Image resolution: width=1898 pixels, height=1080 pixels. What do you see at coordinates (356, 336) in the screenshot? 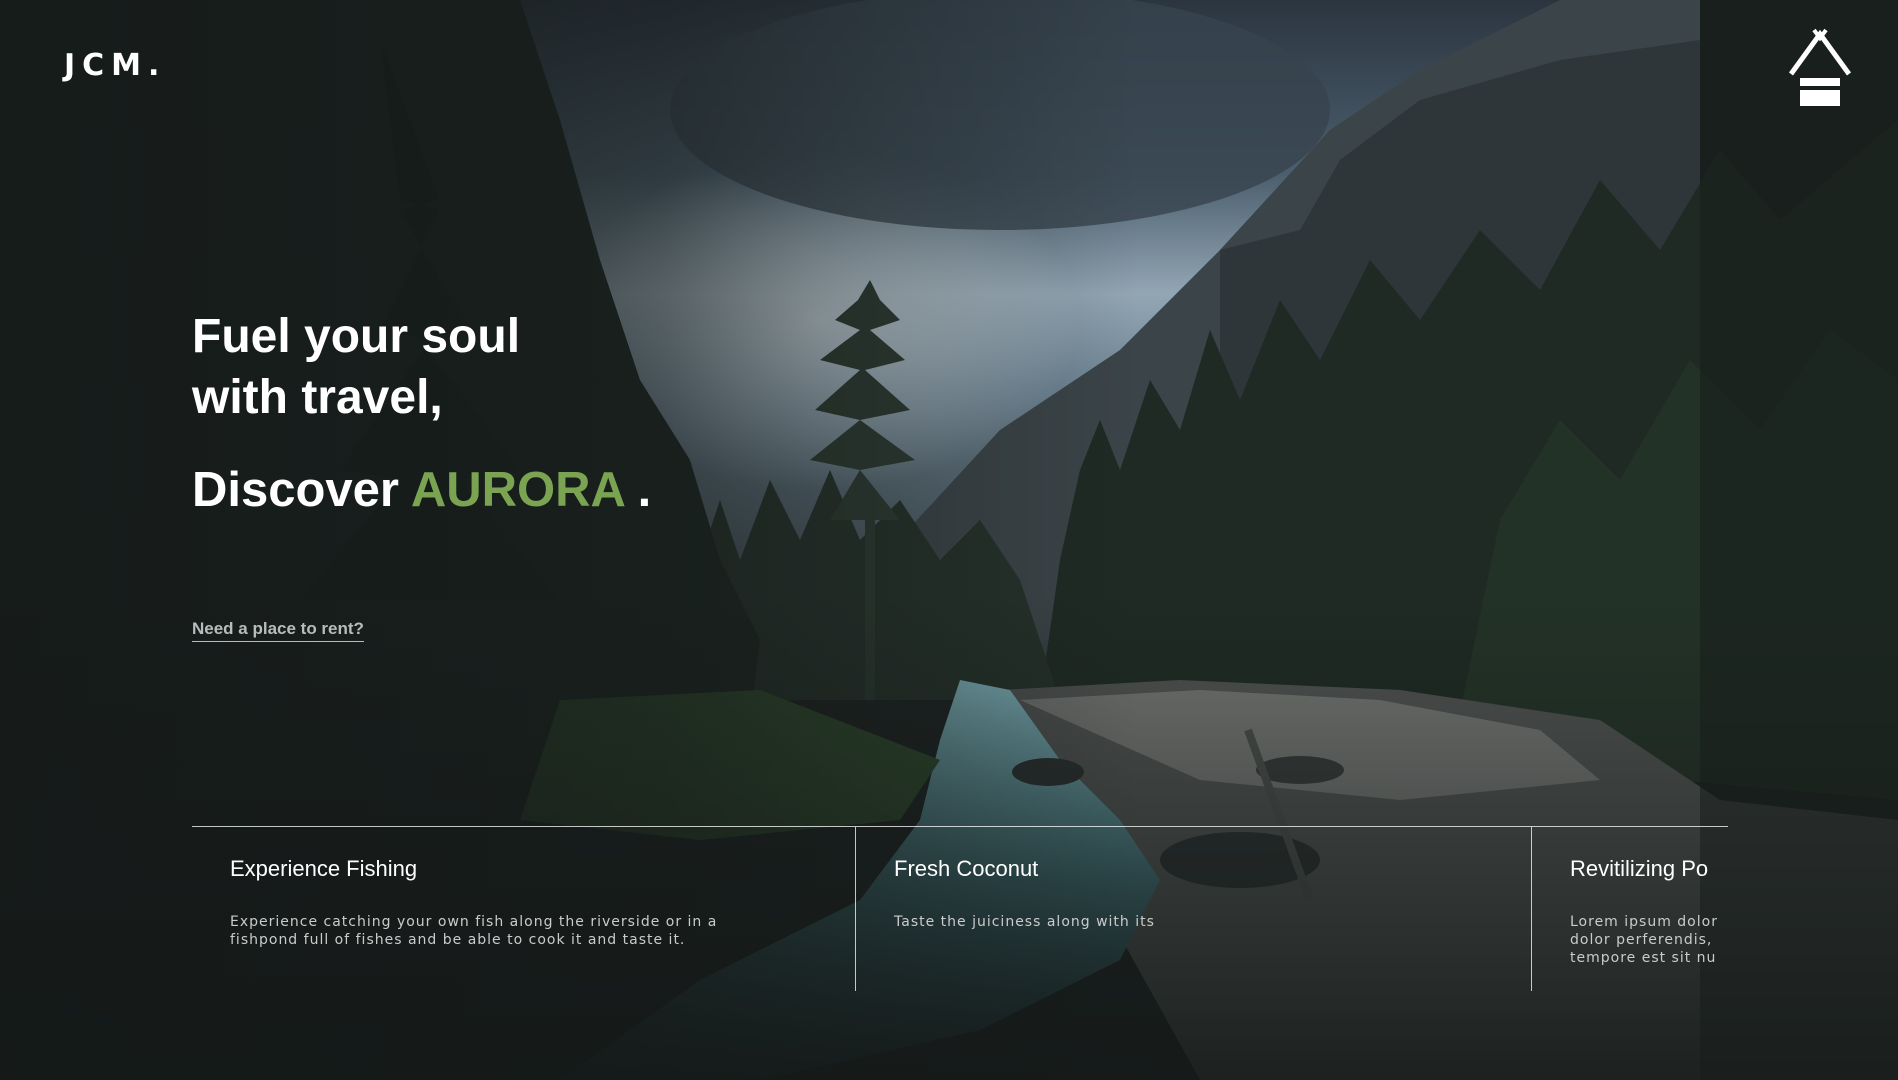
I see `hero-line-1: Fuel your soul` at bounding box center [356, 336].